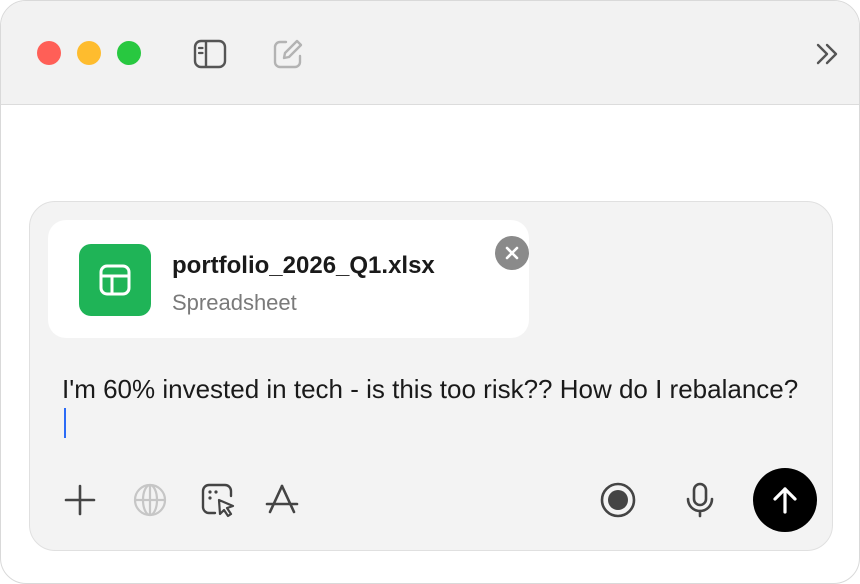 The height and width of the screenshot is (584, 860). What do you see at coordinates (49, 53) in the screenshot?
I see `close-window-button` at bounding box center [49, 53].